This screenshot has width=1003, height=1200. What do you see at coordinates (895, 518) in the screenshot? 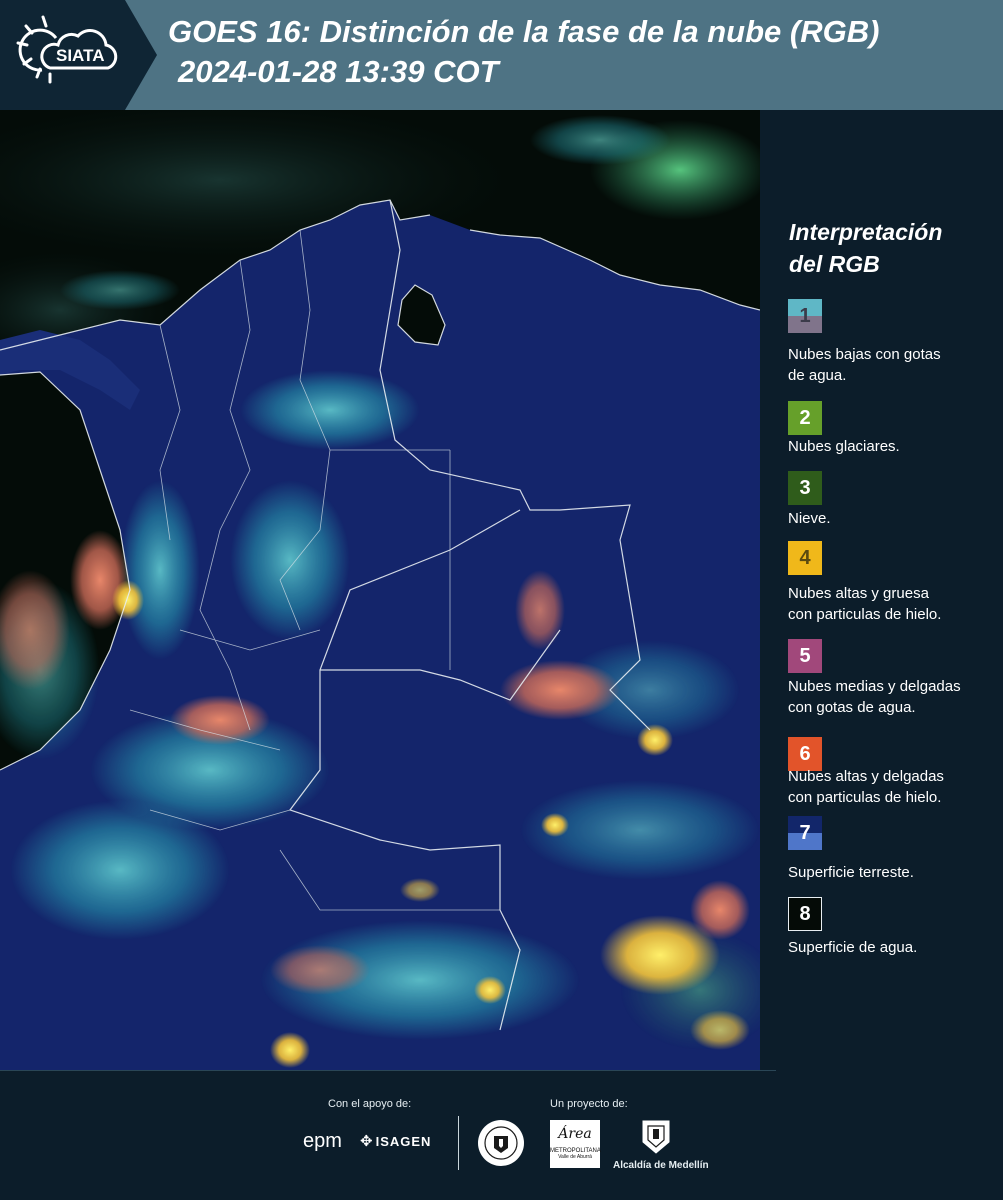
I see `legend-label: Nieve.` at bounding box center [895, 518].